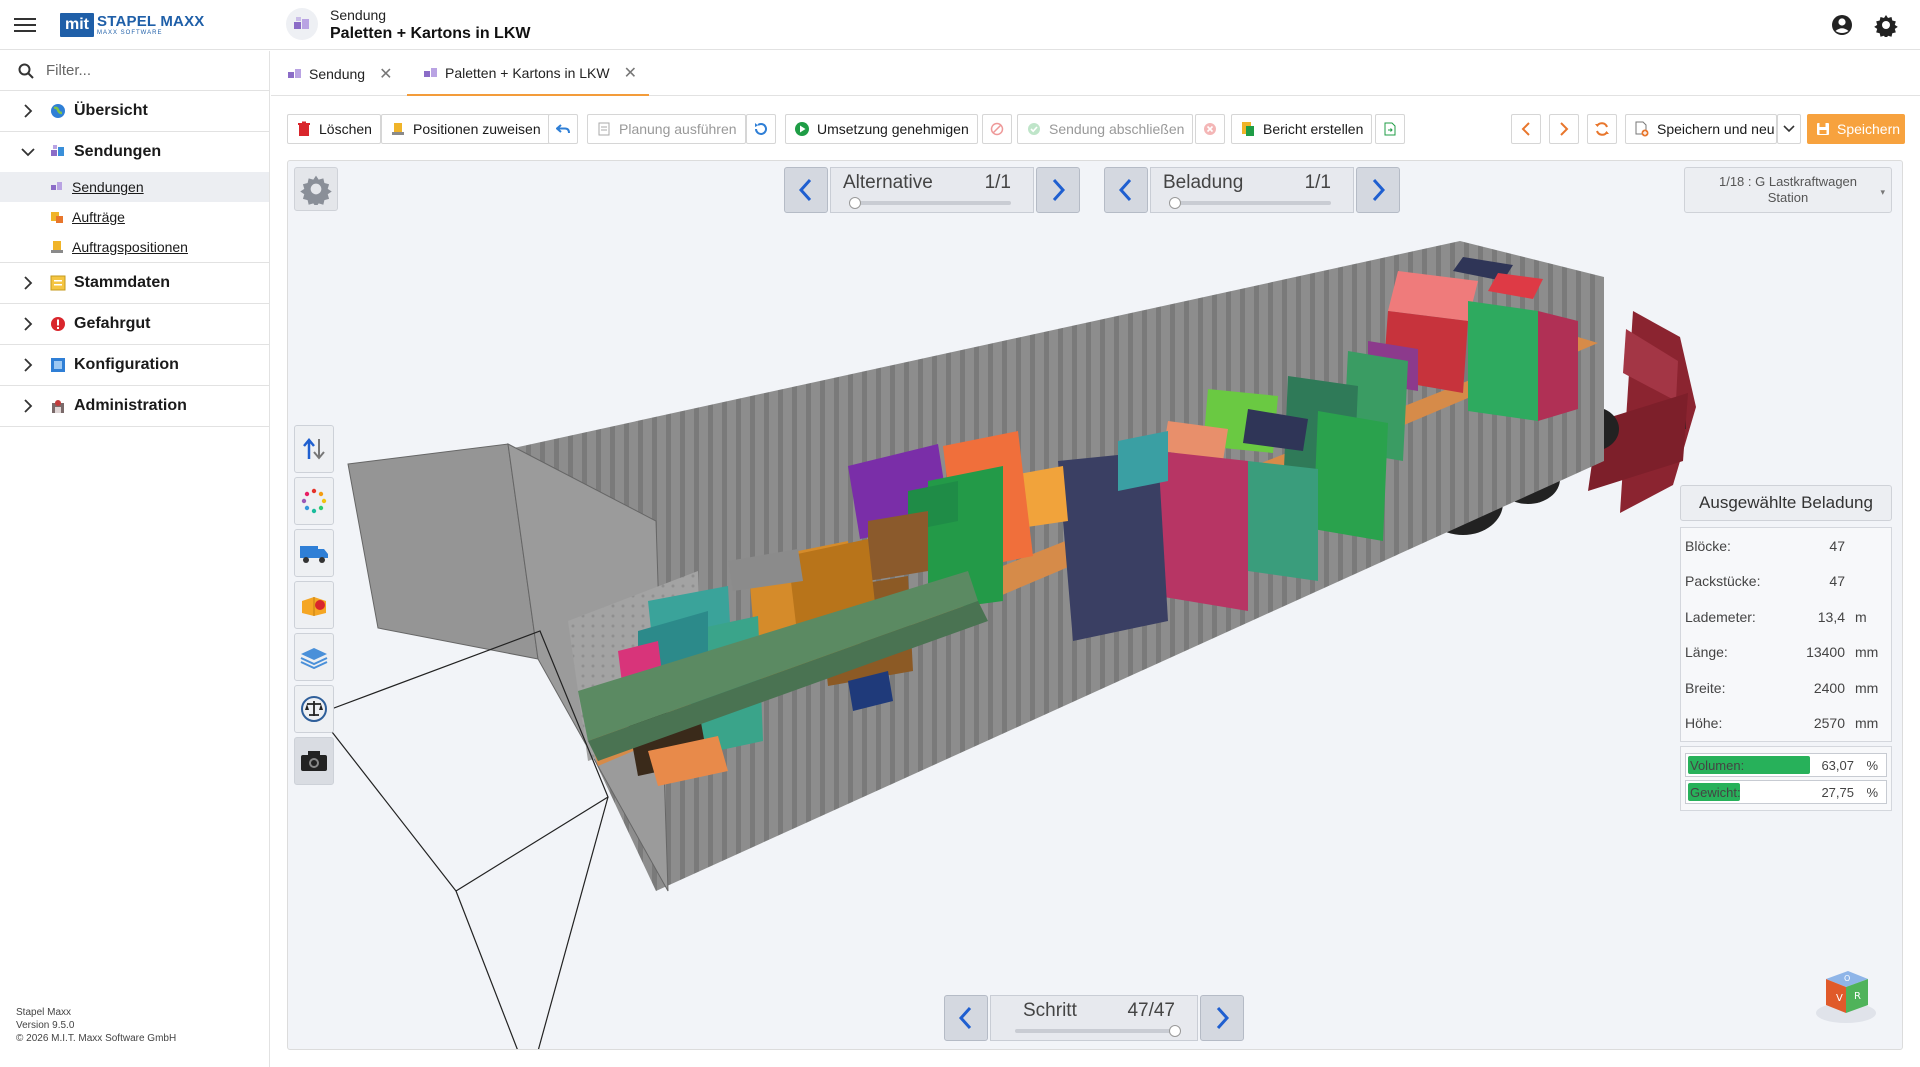 The width and height of the screenshot is (1920, 1067). I want to click on volume-bar: Volumen: 63,07 %, so click(1786, 765).